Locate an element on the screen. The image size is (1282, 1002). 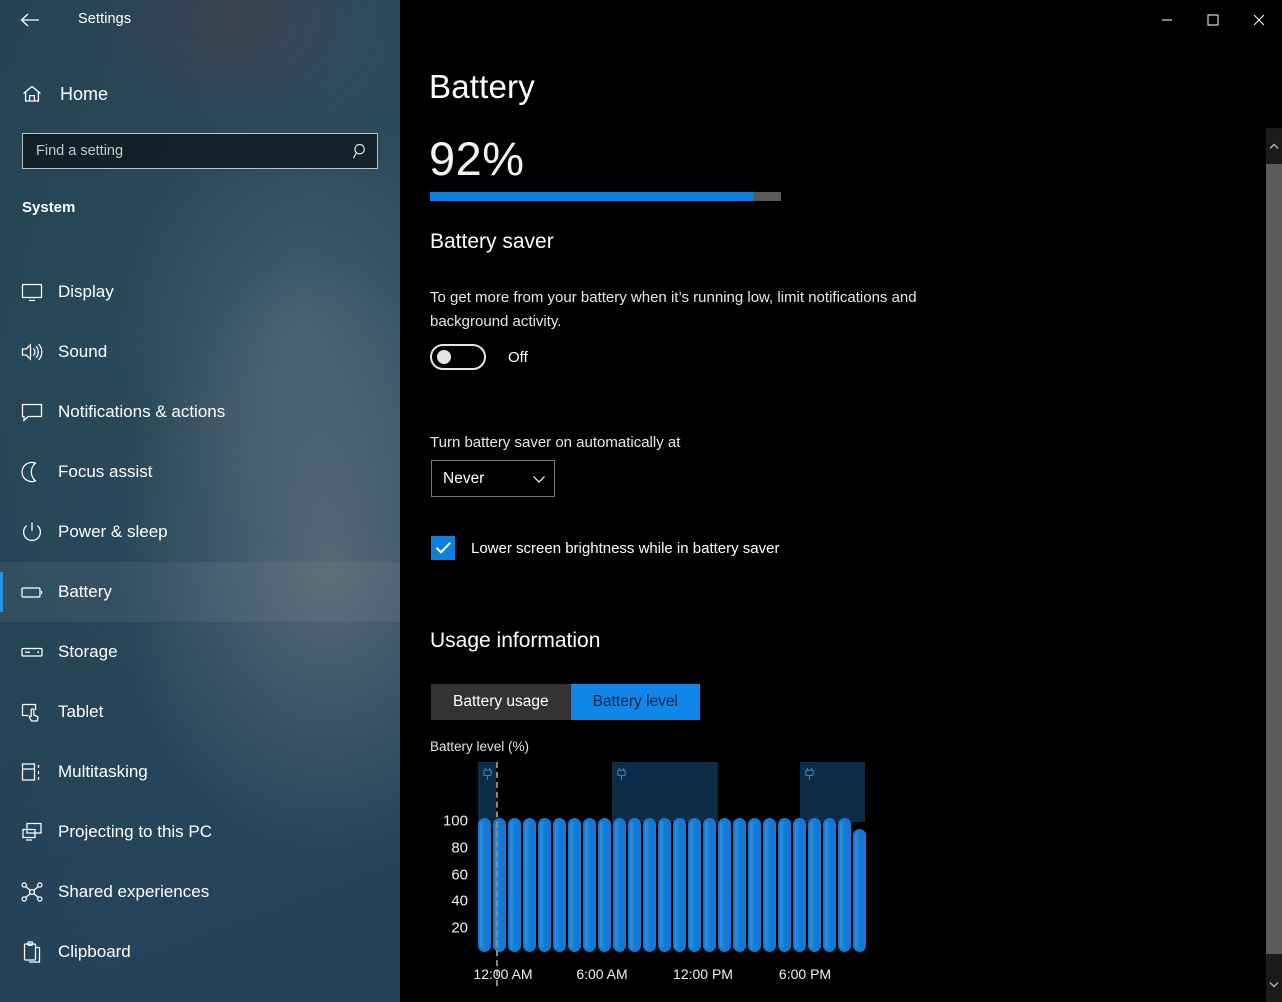
page-title: Battery is located at coordinates (482, 86).